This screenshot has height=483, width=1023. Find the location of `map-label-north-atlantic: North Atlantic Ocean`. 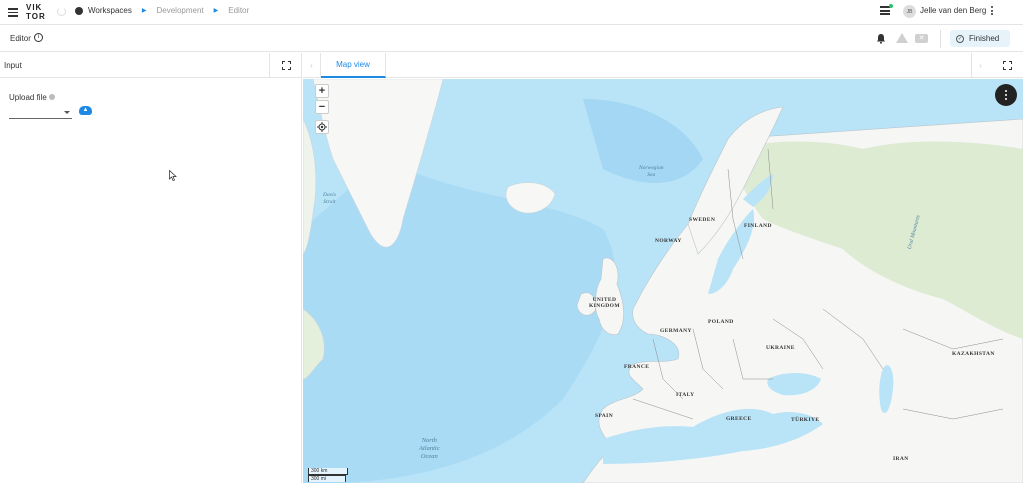

map-label-north-atlantic: North Atlantic Ocean is located at coordinates (429, 448).